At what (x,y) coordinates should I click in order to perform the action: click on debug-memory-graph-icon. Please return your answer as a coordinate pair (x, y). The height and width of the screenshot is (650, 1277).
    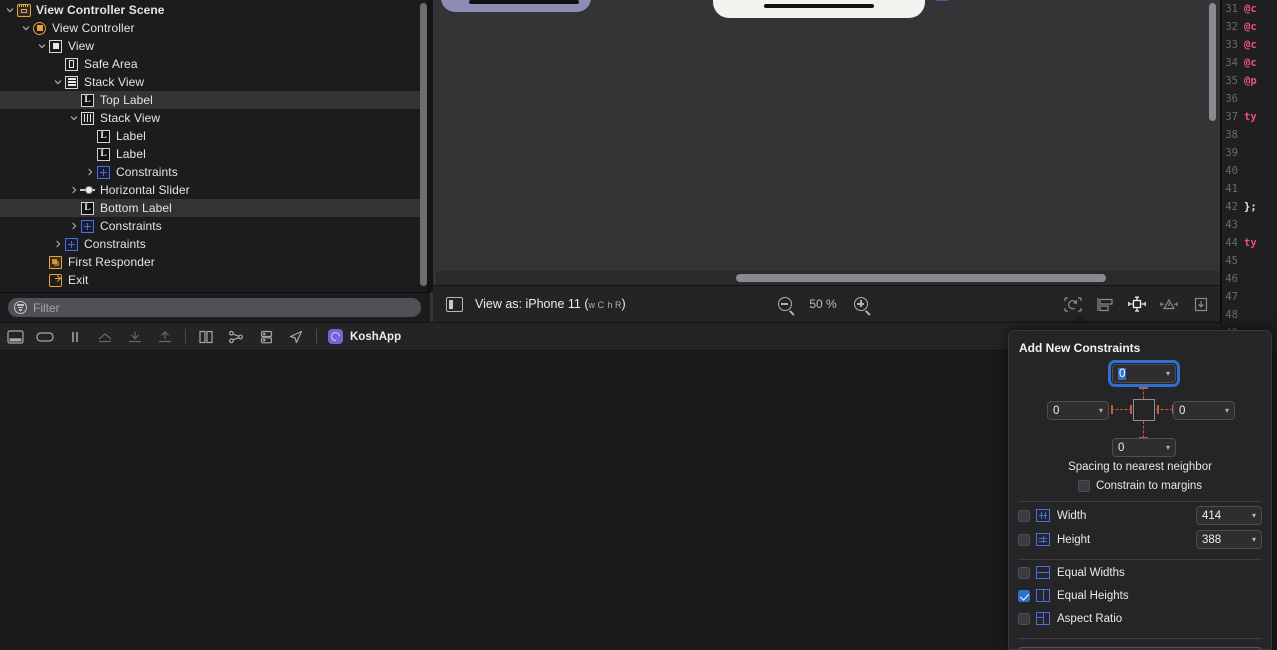
    Looking at the image, I should click on (236, 336).